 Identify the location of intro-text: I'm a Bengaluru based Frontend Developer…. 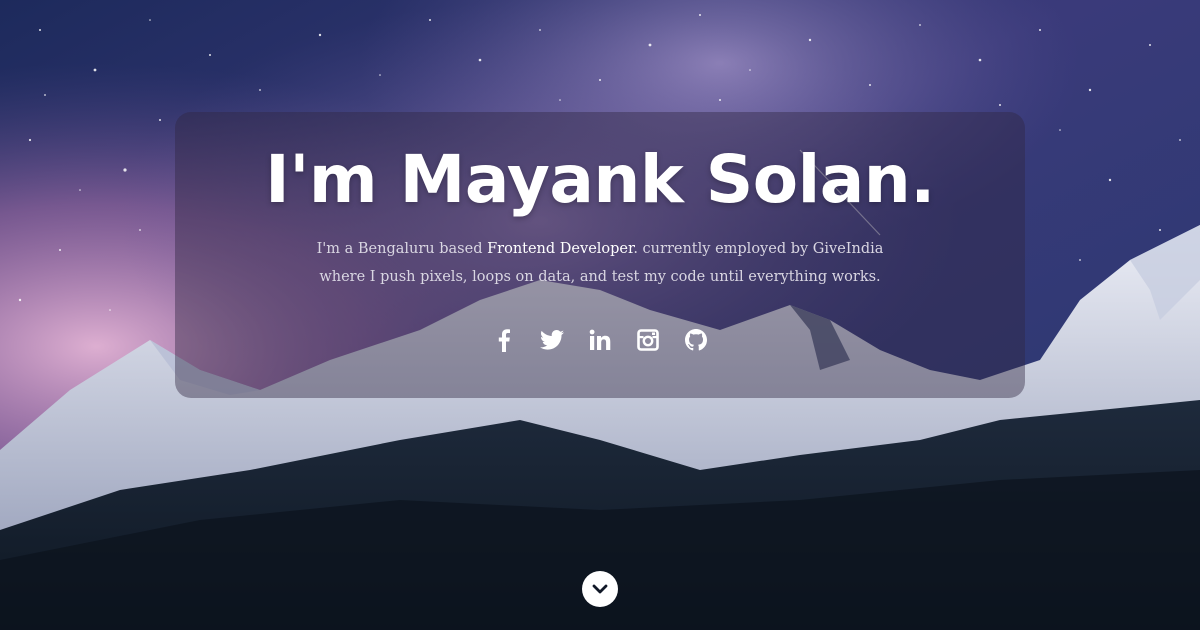
(600, 263).